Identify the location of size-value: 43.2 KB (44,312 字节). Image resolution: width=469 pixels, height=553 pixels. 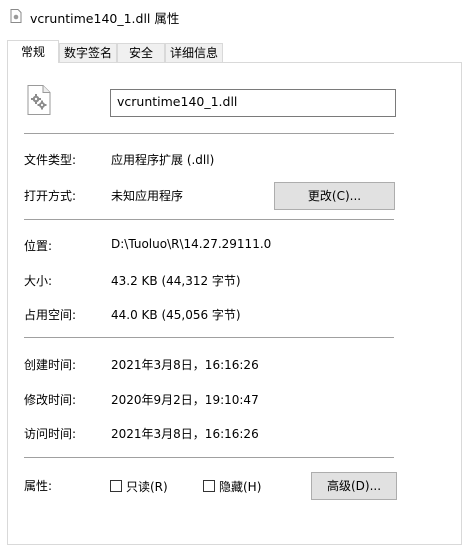
(176, 281).